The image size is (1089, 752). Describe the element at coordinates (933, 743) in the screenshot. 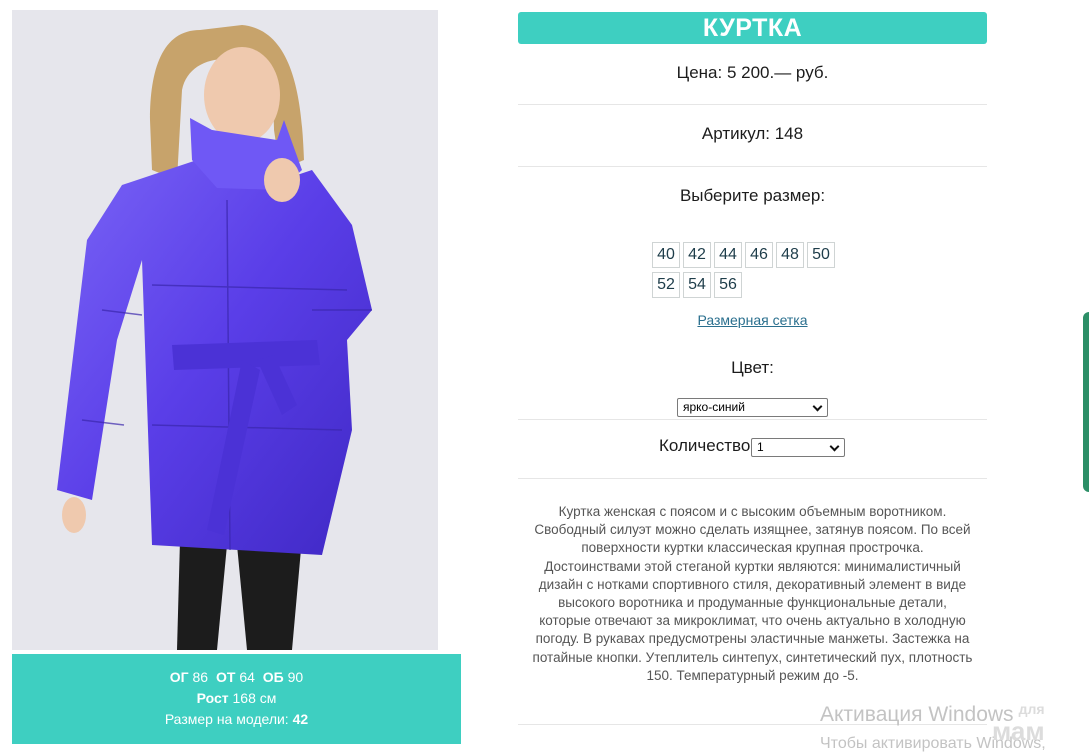

I see `activation-subtitle: Чтобы активировать Windows,` at that location.